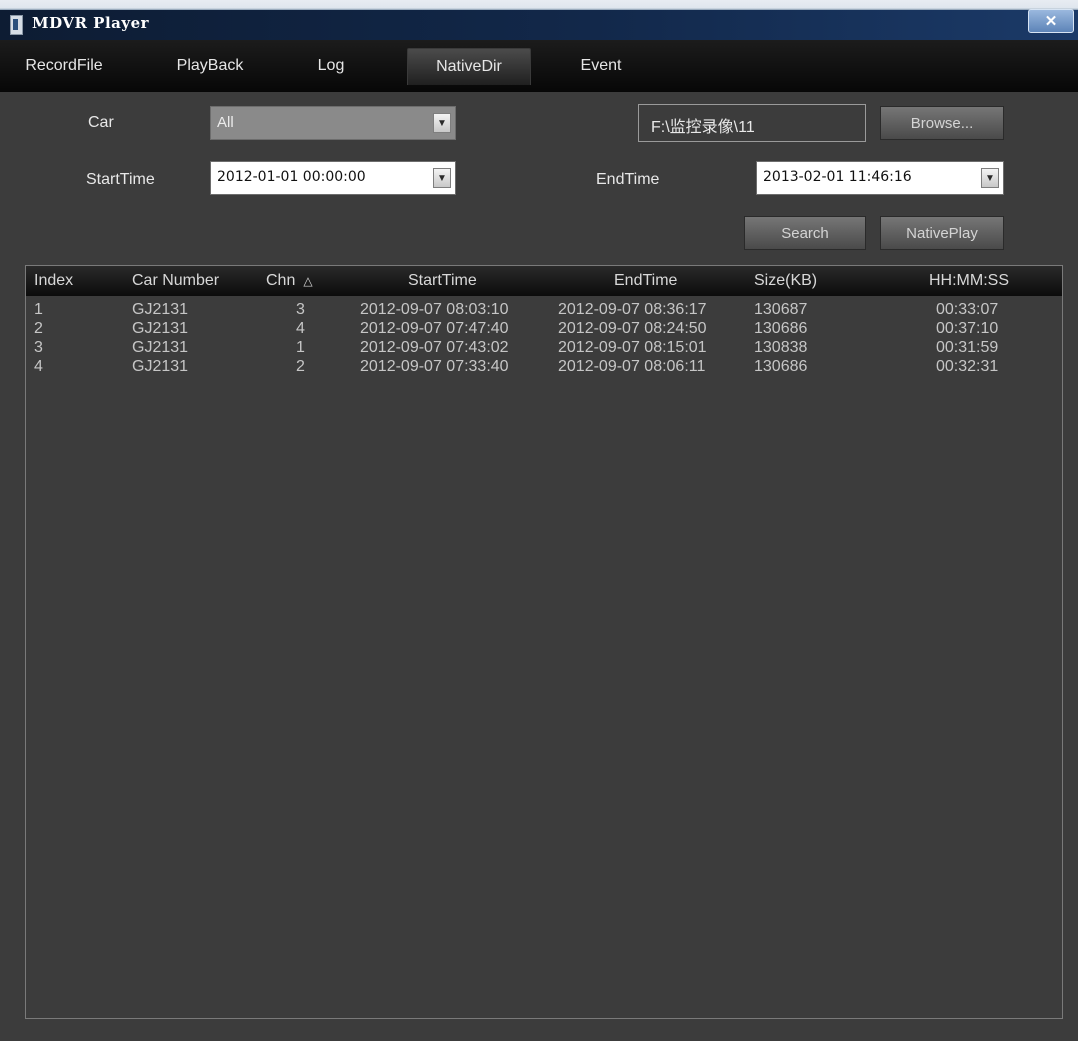 This screenshot has height=1041, width=1078. I want to click on tab-event: Event, so click(601, 66).